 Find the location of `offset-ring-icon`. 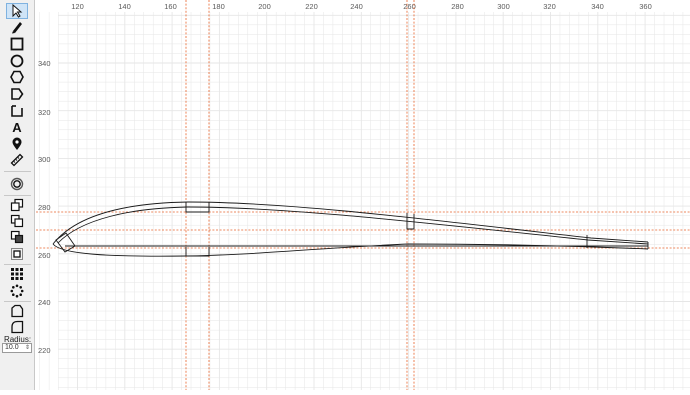

offset-ring-icon is located at coordinates (17, 184).